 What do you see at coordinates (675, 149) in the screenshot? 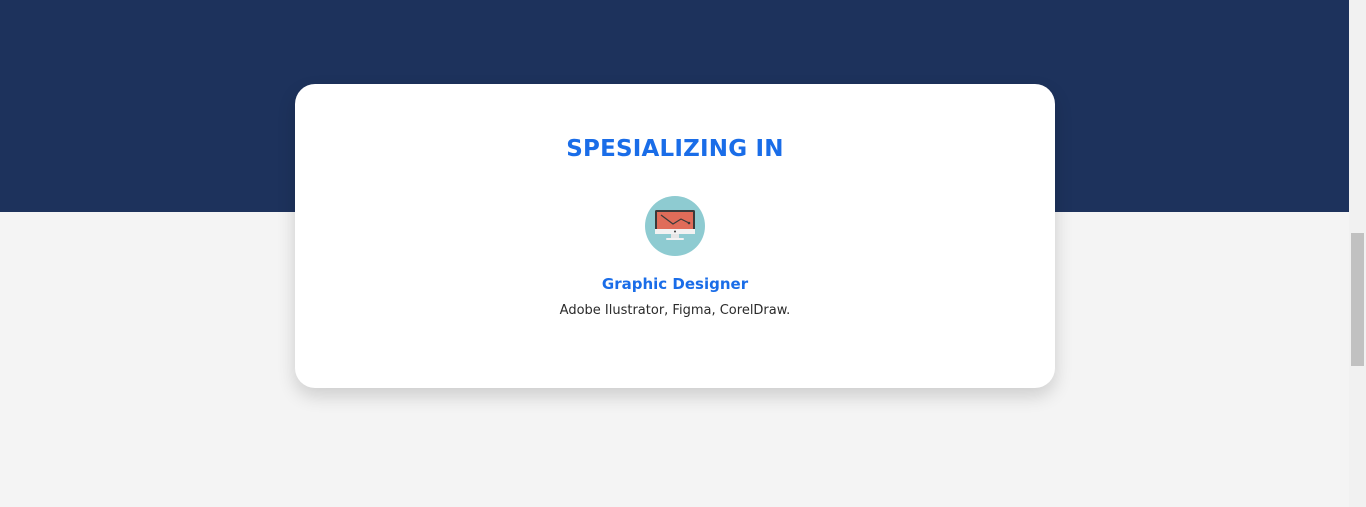
I see `section-title: SPESIALIZING IN` at bounding box center [675, 149].